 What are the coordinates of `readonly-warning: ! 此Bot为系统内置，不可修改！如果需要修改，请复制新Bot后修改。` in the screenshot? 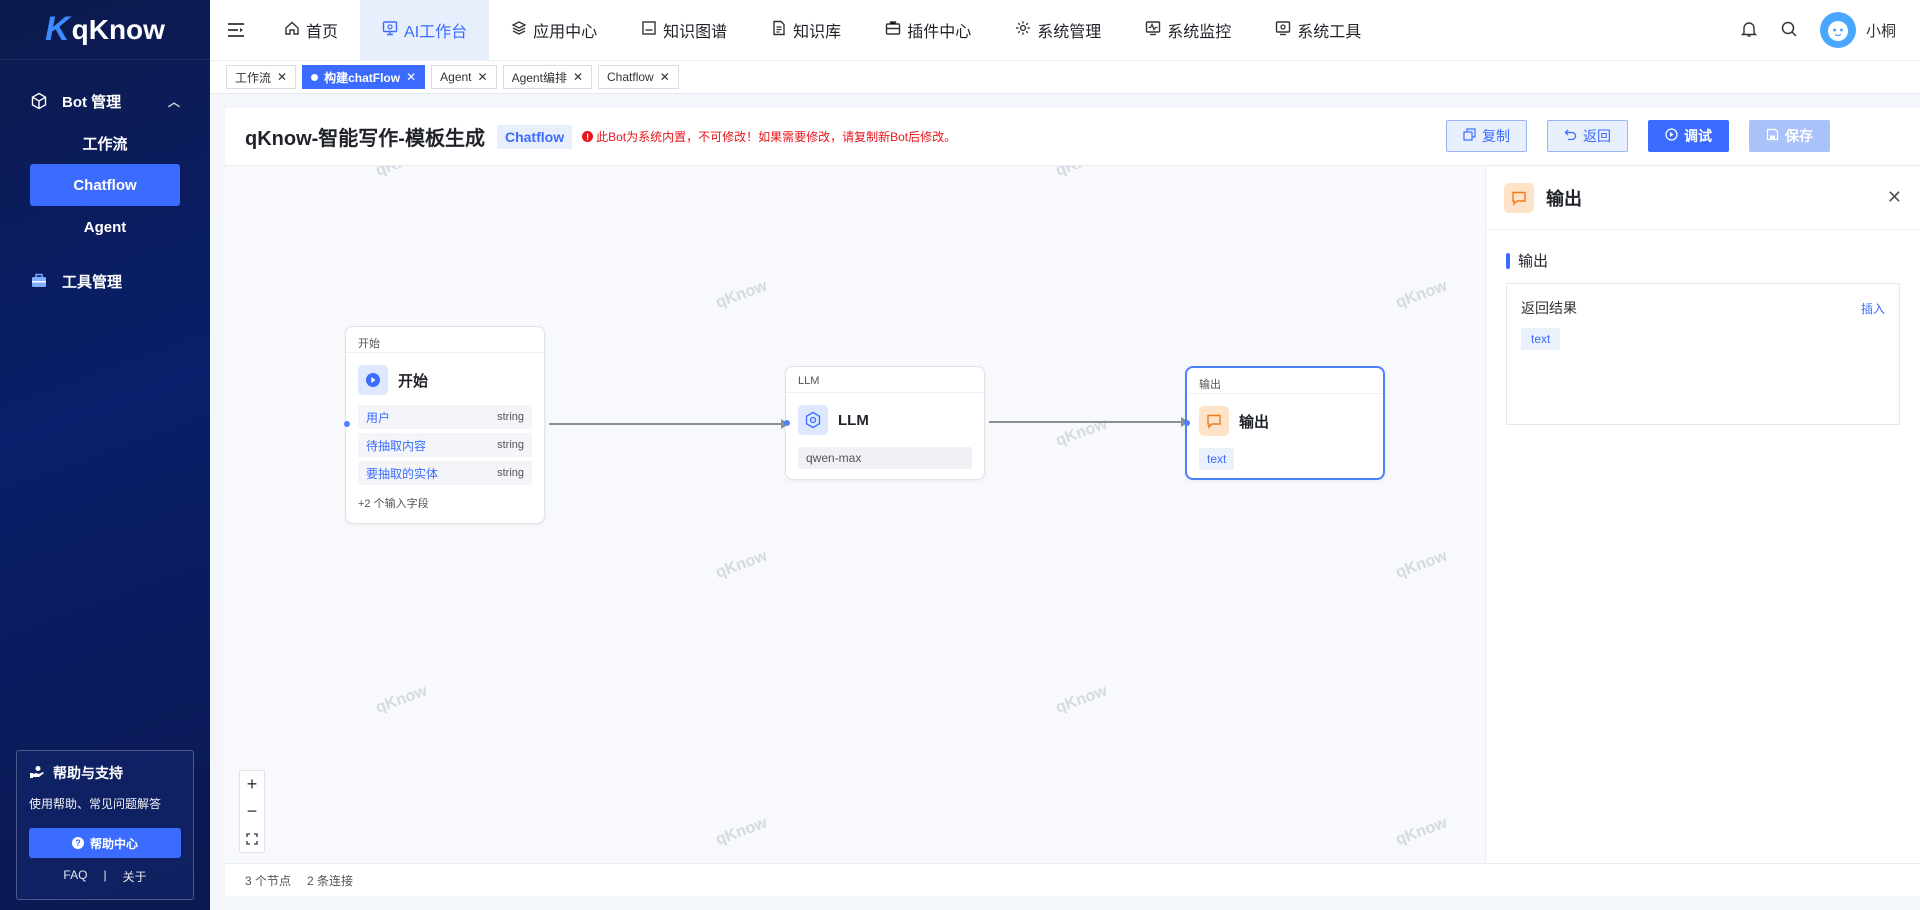 It's located at (769, 136).